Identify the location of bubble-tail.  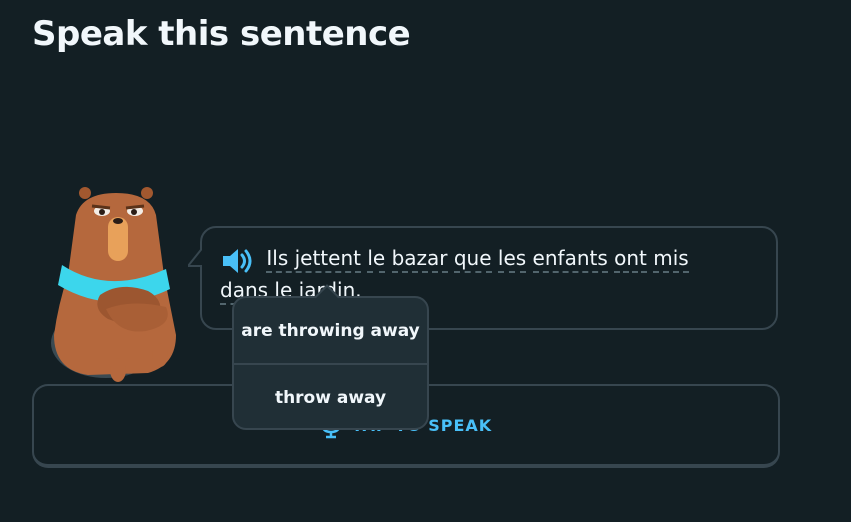
(196, 257).